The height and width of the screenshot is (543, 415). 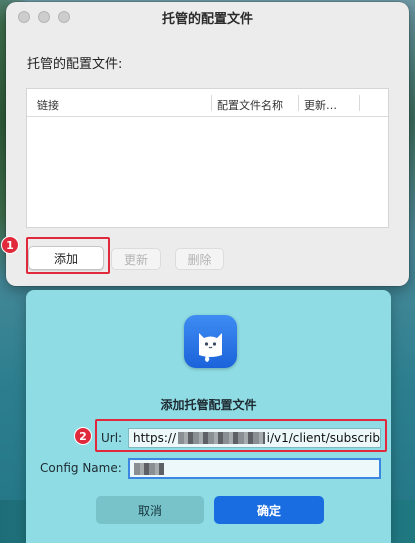 What do you see at coordinates (149, 468) in the screenshot?
I see `redacted-text` at bounding box center [149, 468].